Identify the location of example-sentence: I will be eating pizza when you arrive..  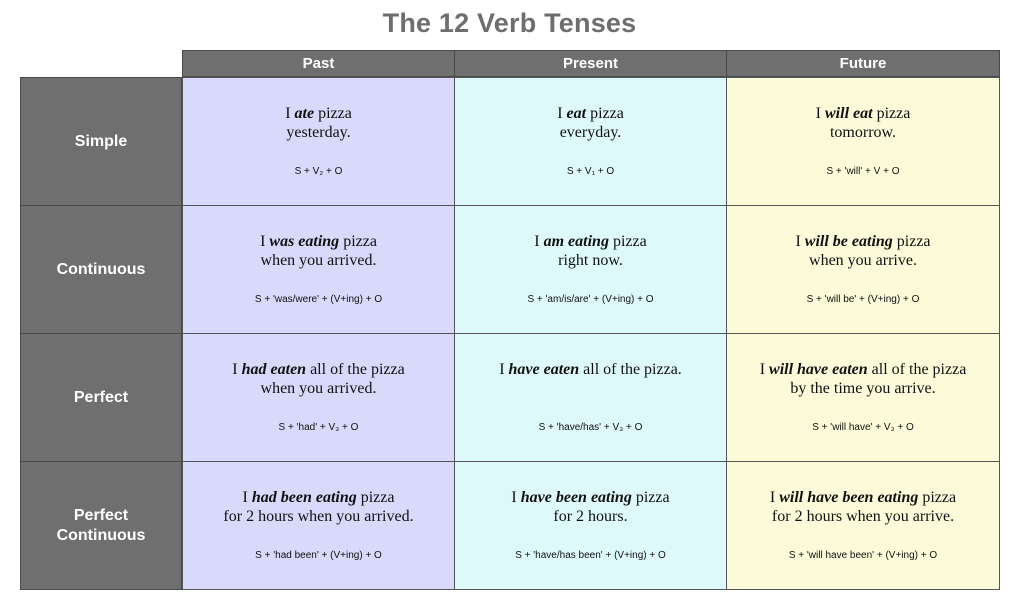
(863, 251).